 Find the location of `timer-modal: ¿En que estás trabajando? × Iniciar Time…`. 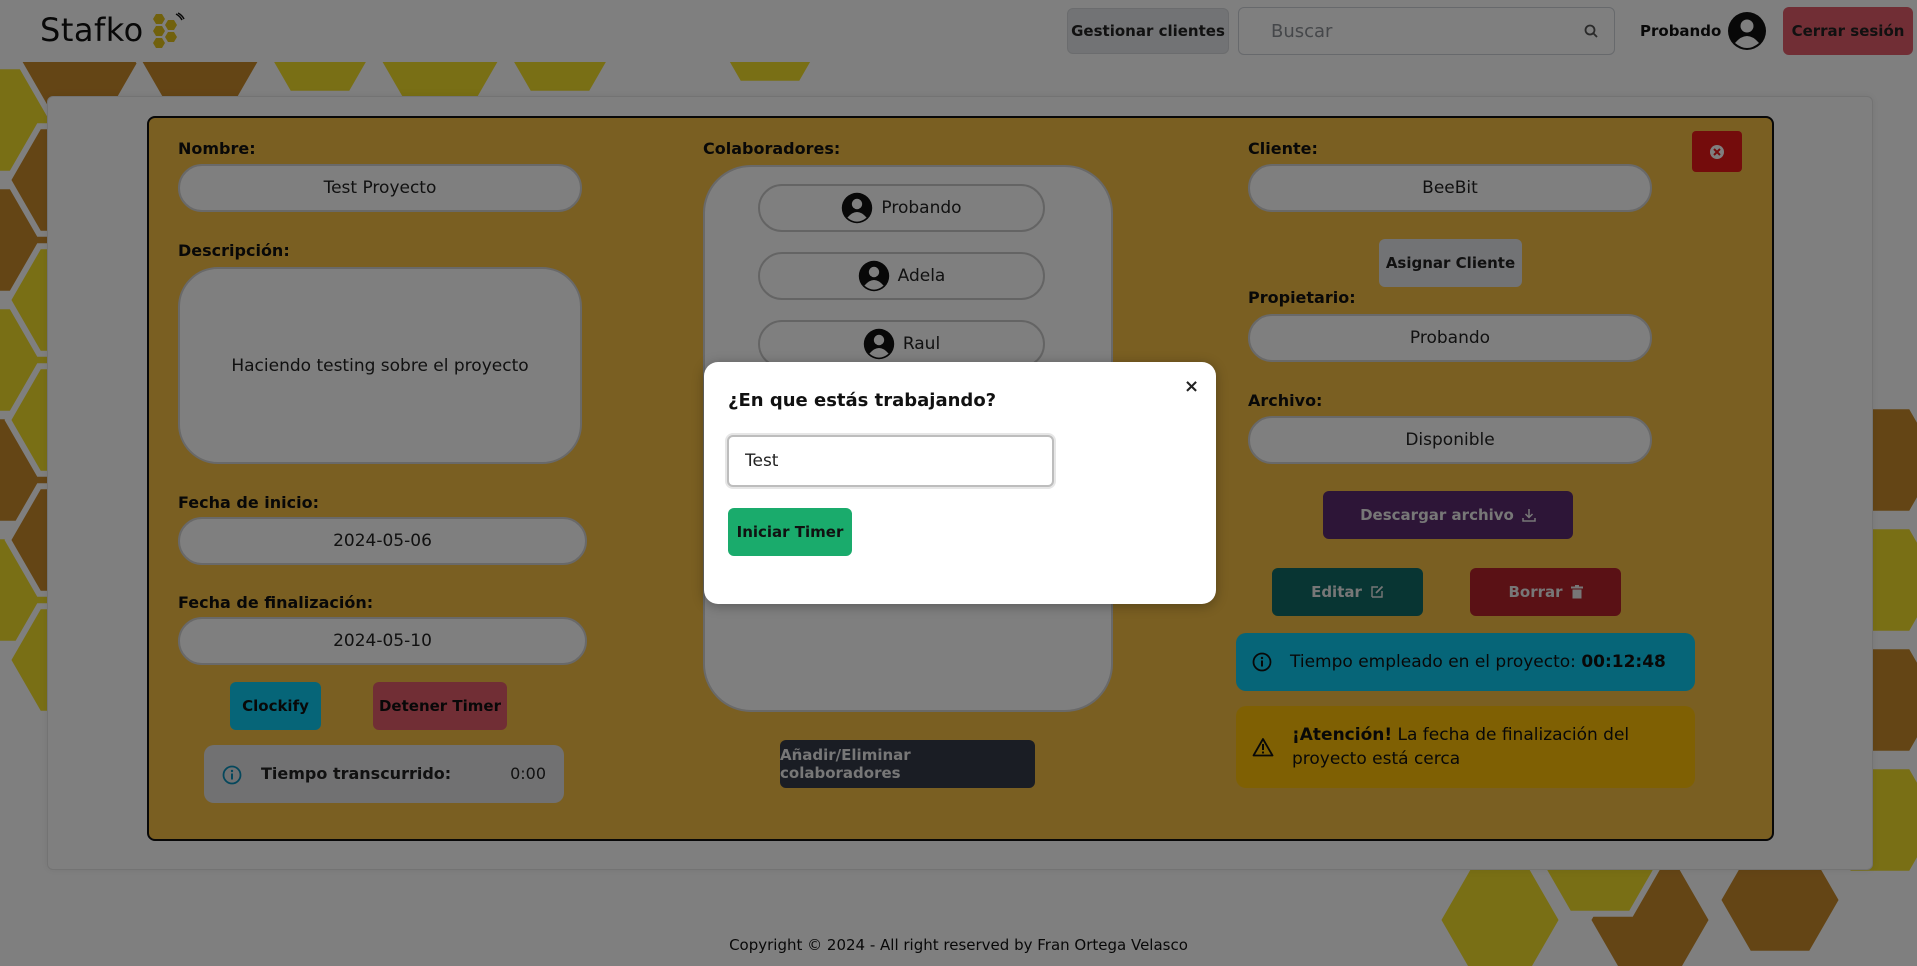

timer-modal: ¿En que estás trabajando? × Iniciar Time… is located at coordinates (960, 483).